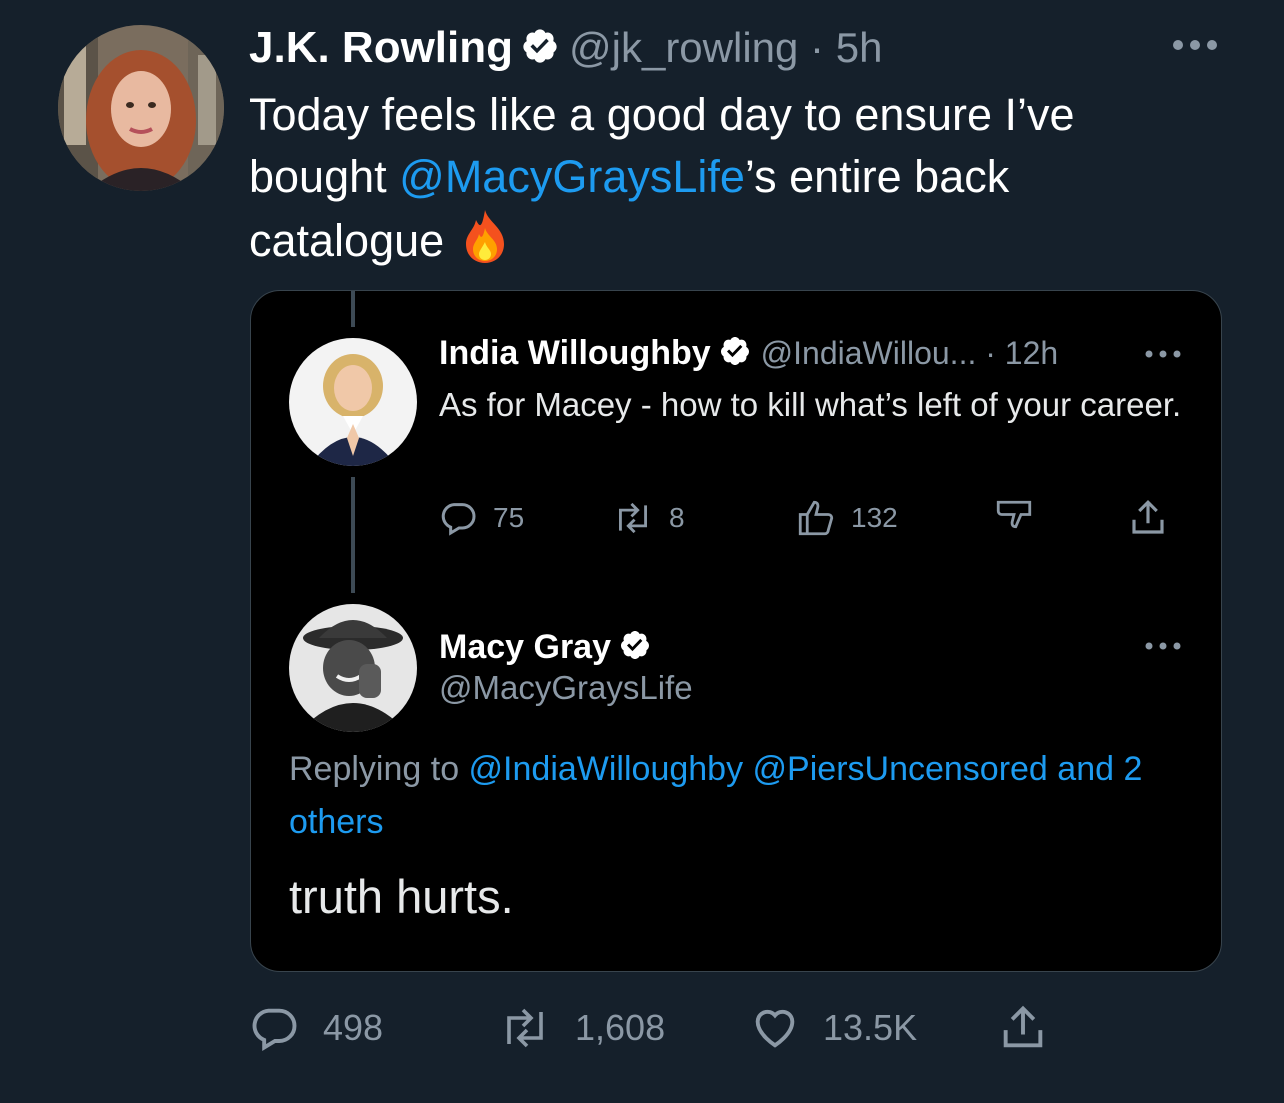 The width and height of the screenshot is (1284, 1103). I want to click on macy-avatar, so click(353, 668).